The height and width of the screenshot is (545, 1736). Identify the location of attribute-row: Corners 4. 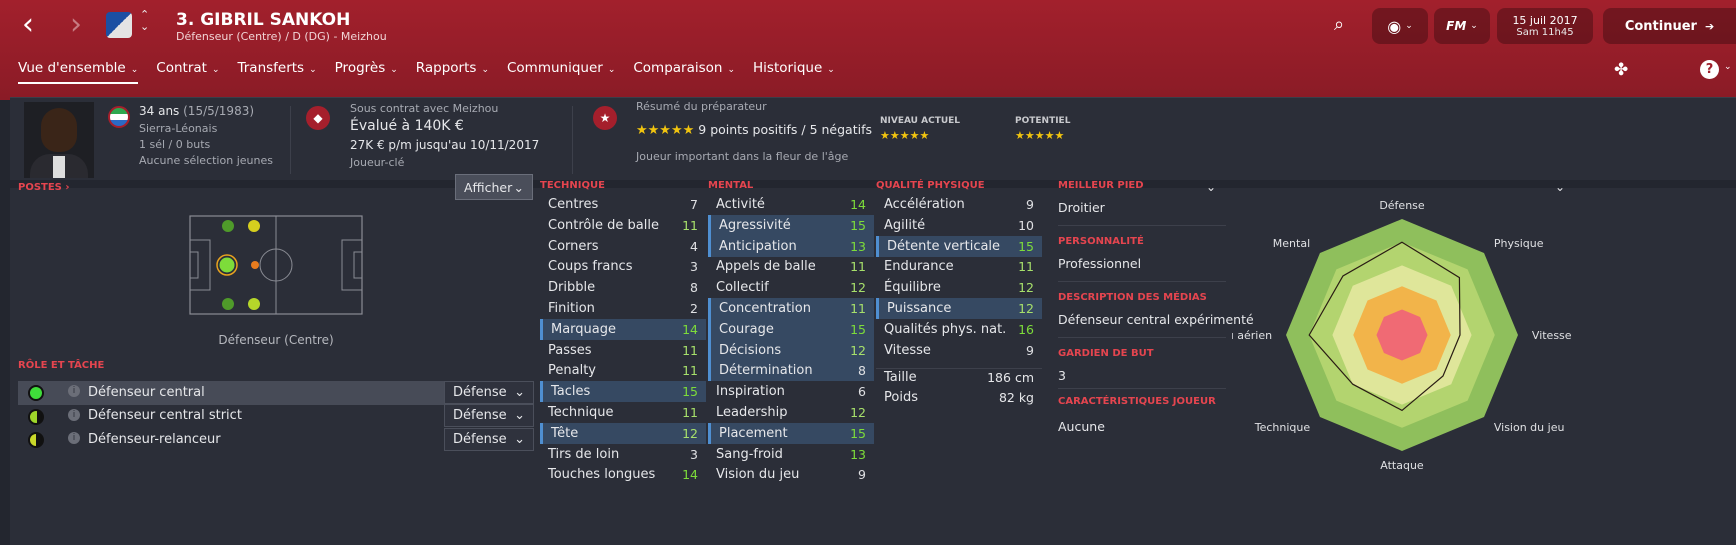
(623, 246).